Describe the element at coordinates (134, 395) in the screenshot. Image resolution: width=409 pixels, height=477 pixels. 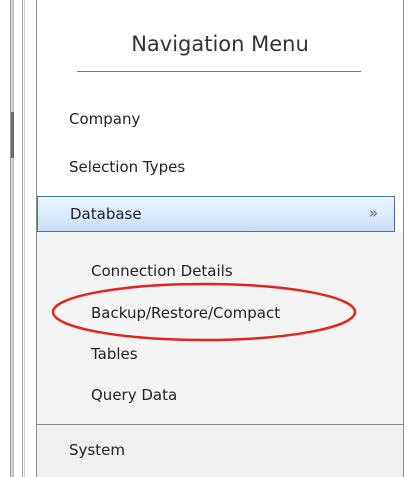
I see `submenu-item-query-data: Query Data` at that location.